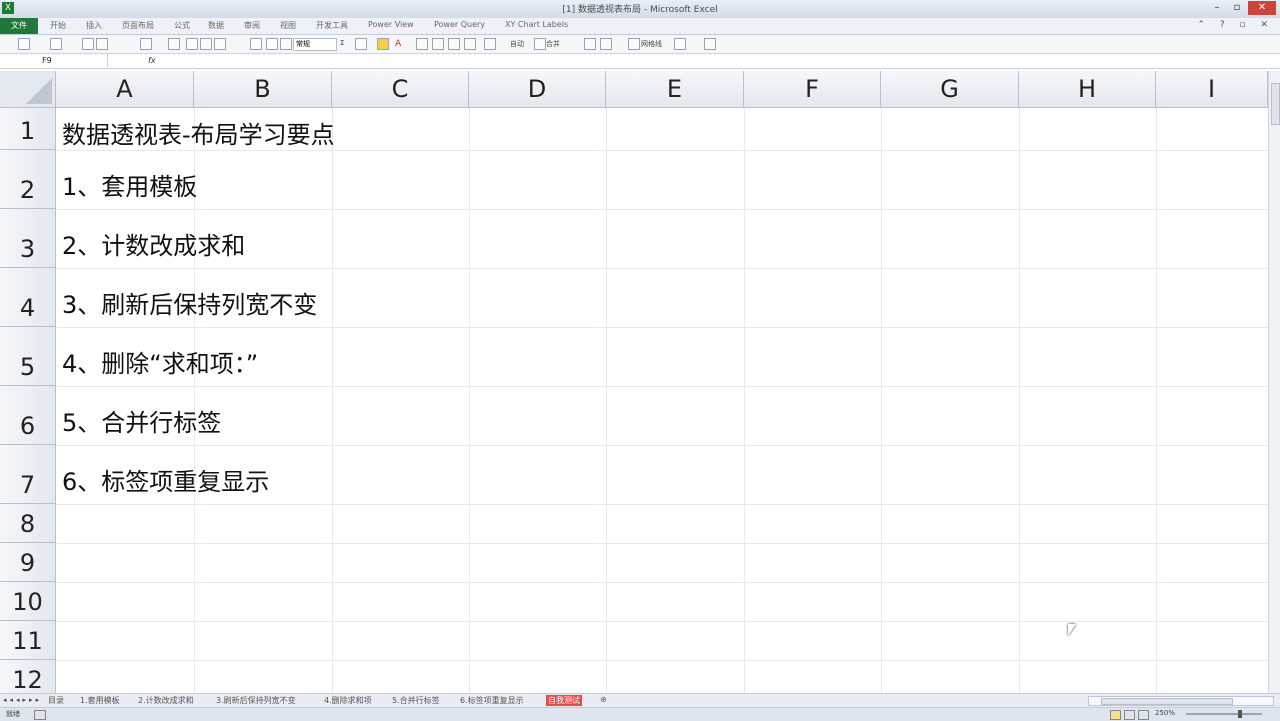 The image size is (1280, 721). What do you see at coordinates (1217, 8) in the screenshot?
I see `minimize-button: –` at bounding box center [1217, 8].